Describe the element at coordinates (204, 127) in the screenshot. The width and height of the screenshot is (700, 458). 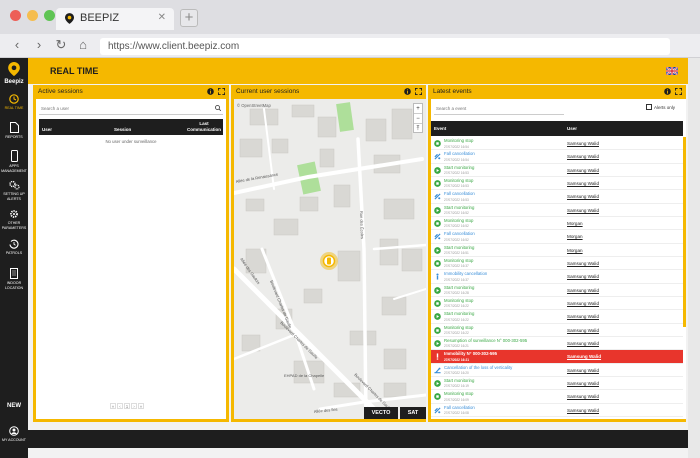
I see `column-last-communication: Last Communication` at that location.